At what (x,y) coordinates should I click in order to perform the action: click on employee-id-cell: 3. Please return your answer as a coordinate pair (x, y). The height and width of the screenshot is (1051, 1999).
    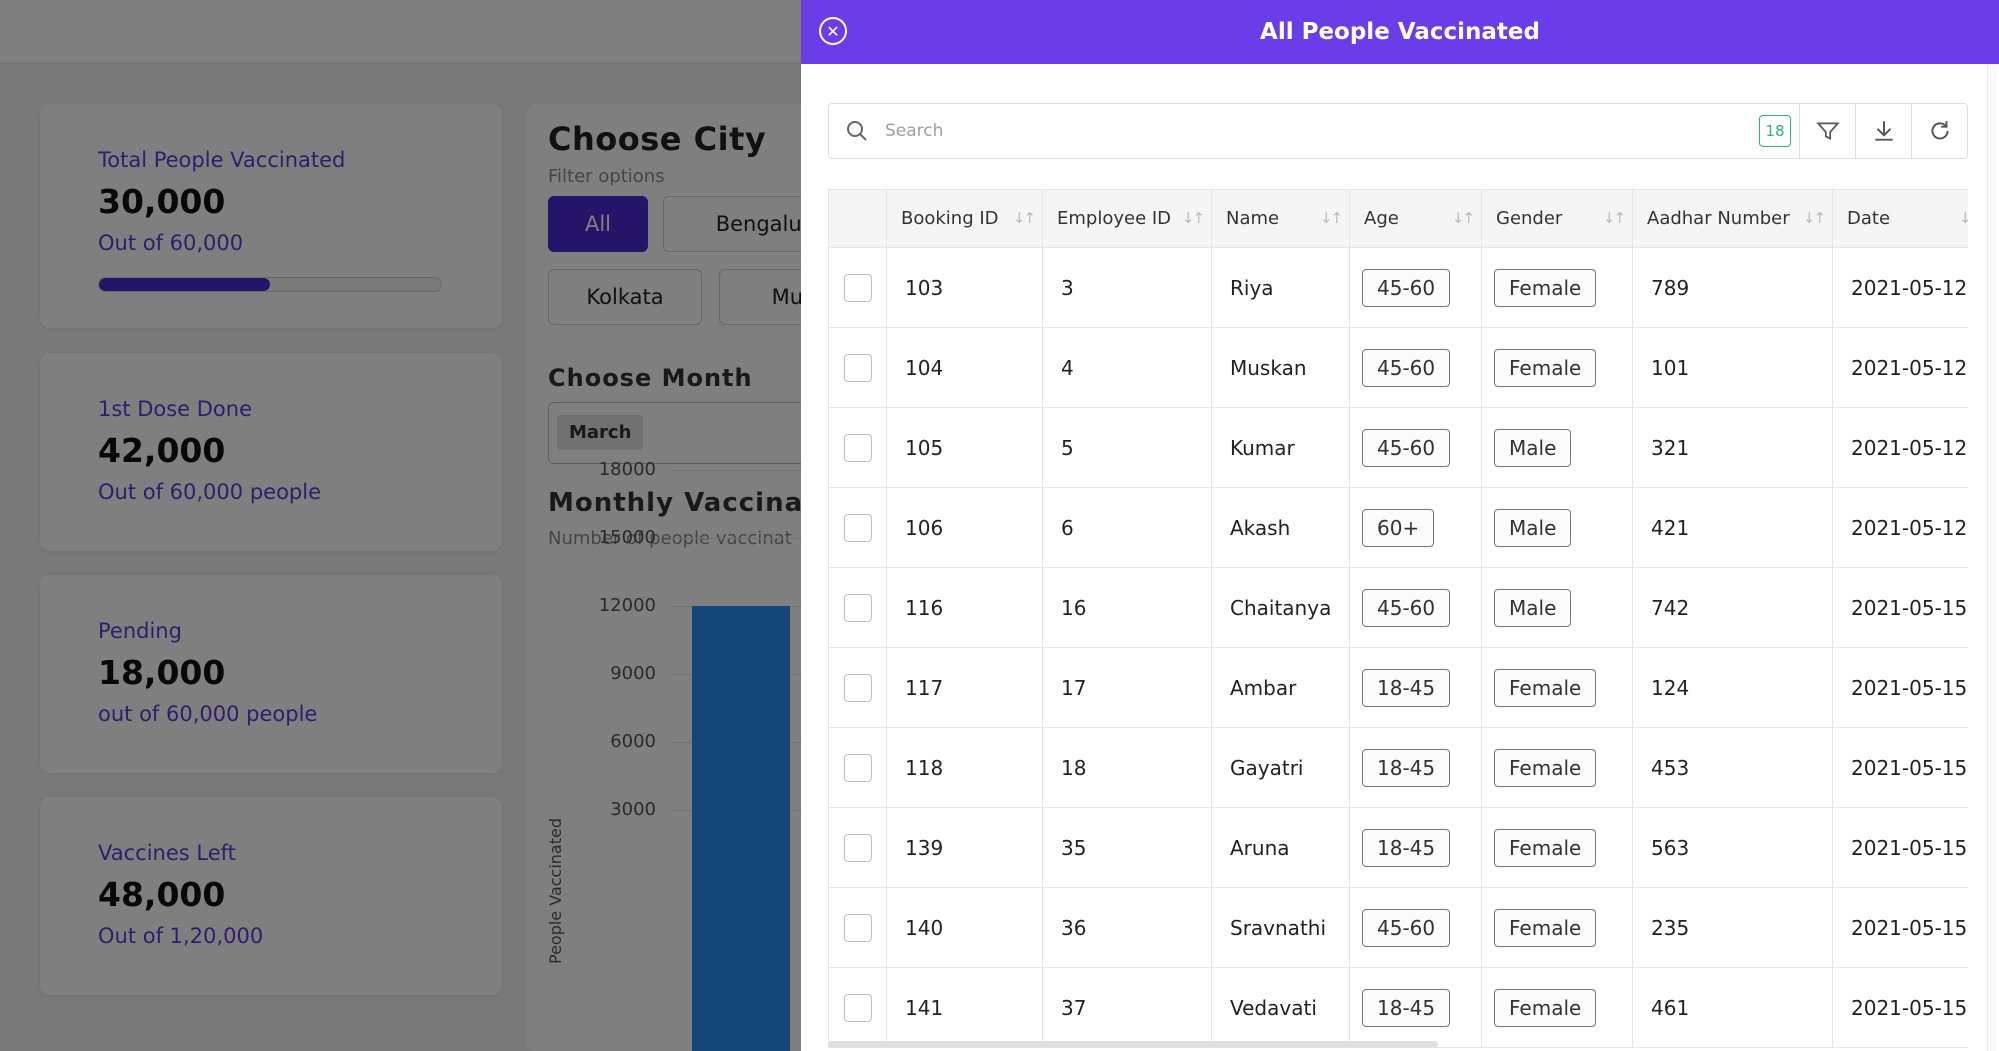
    Looking at the image, I should click on (1127, 287).